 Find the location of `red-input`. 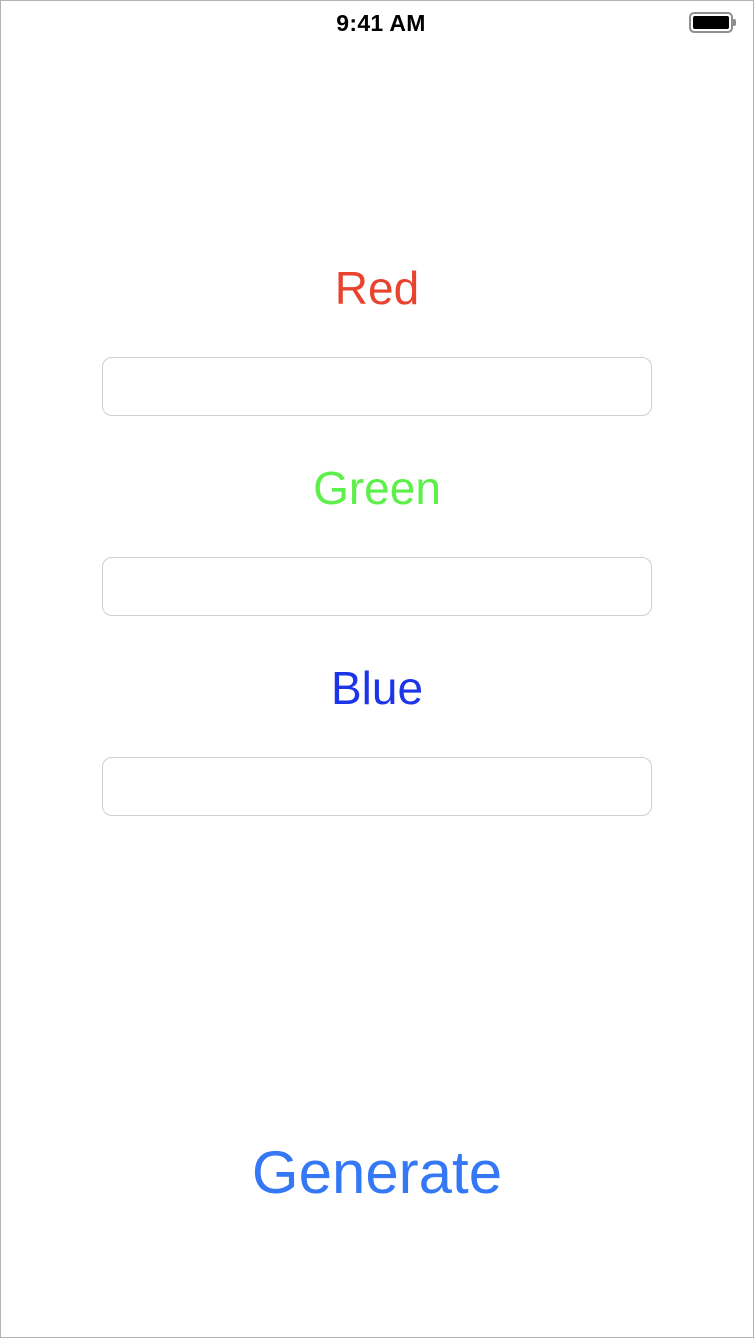

red-input is located at coordinates (377, 386).